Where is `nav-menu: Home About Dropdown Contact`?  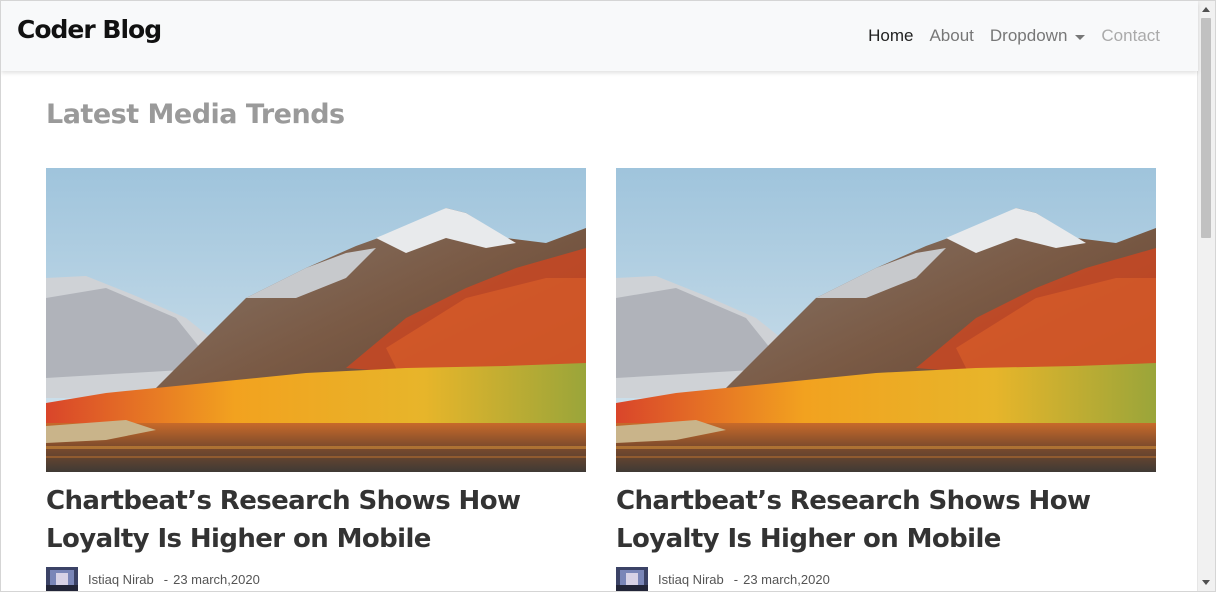 nav-menu: Home About Dropdown Contact is located at coordinates (1006, 36).